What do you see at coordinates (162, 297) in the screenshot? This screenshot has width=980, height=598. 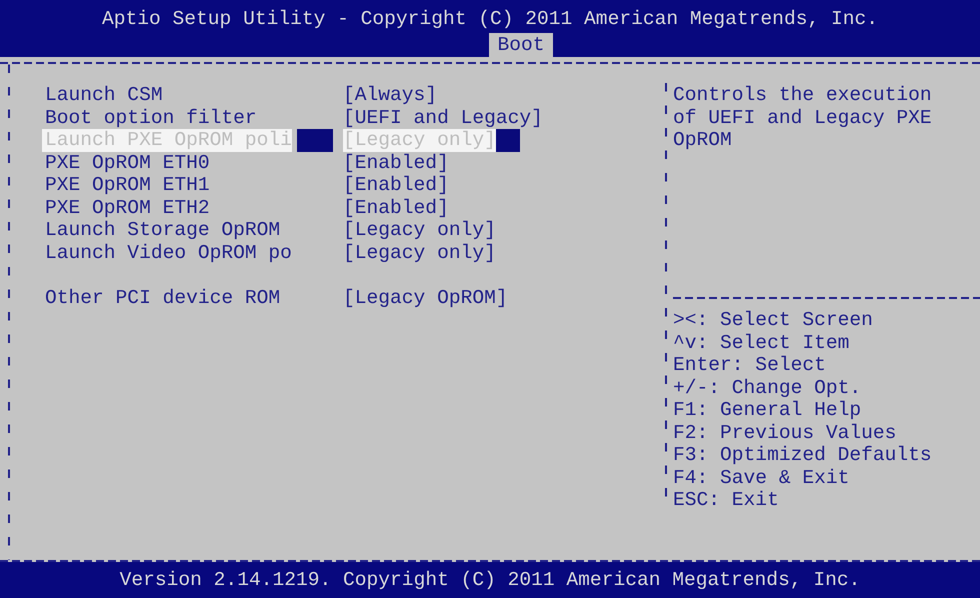 I see `setting-label: Other PCI device ROM` at bounding box center [162, 297].